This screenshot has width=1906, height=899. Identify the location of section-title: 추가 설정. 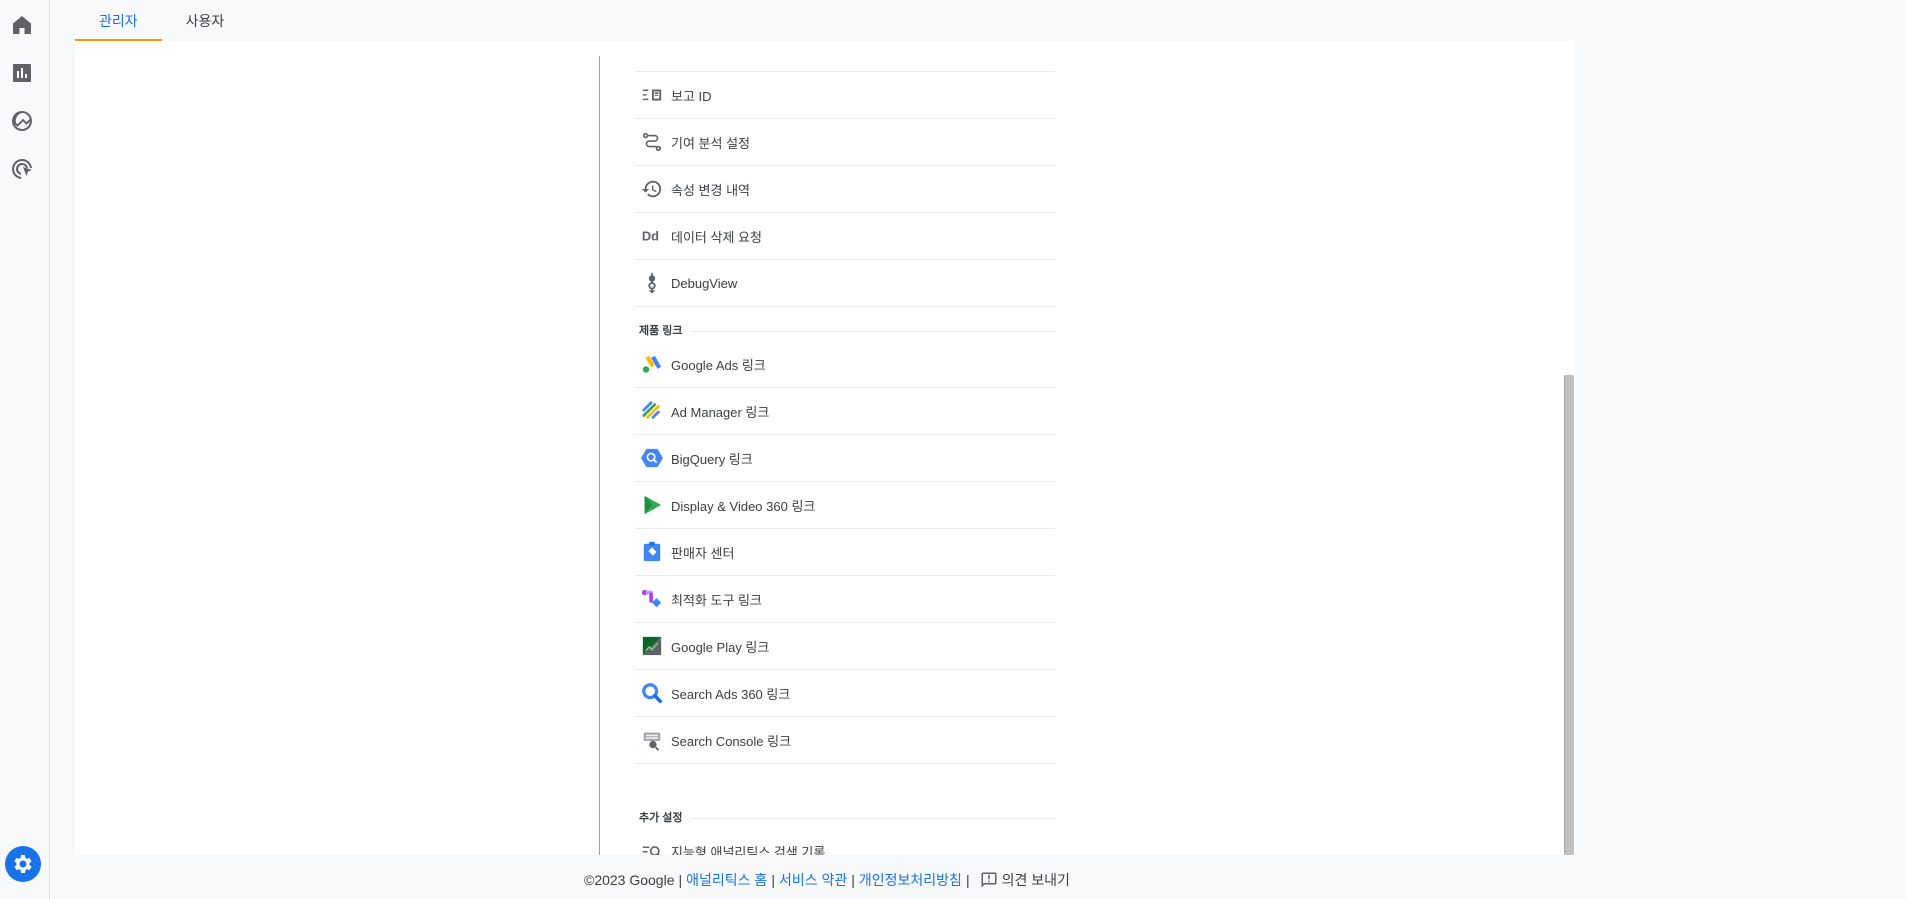
(661, 818).